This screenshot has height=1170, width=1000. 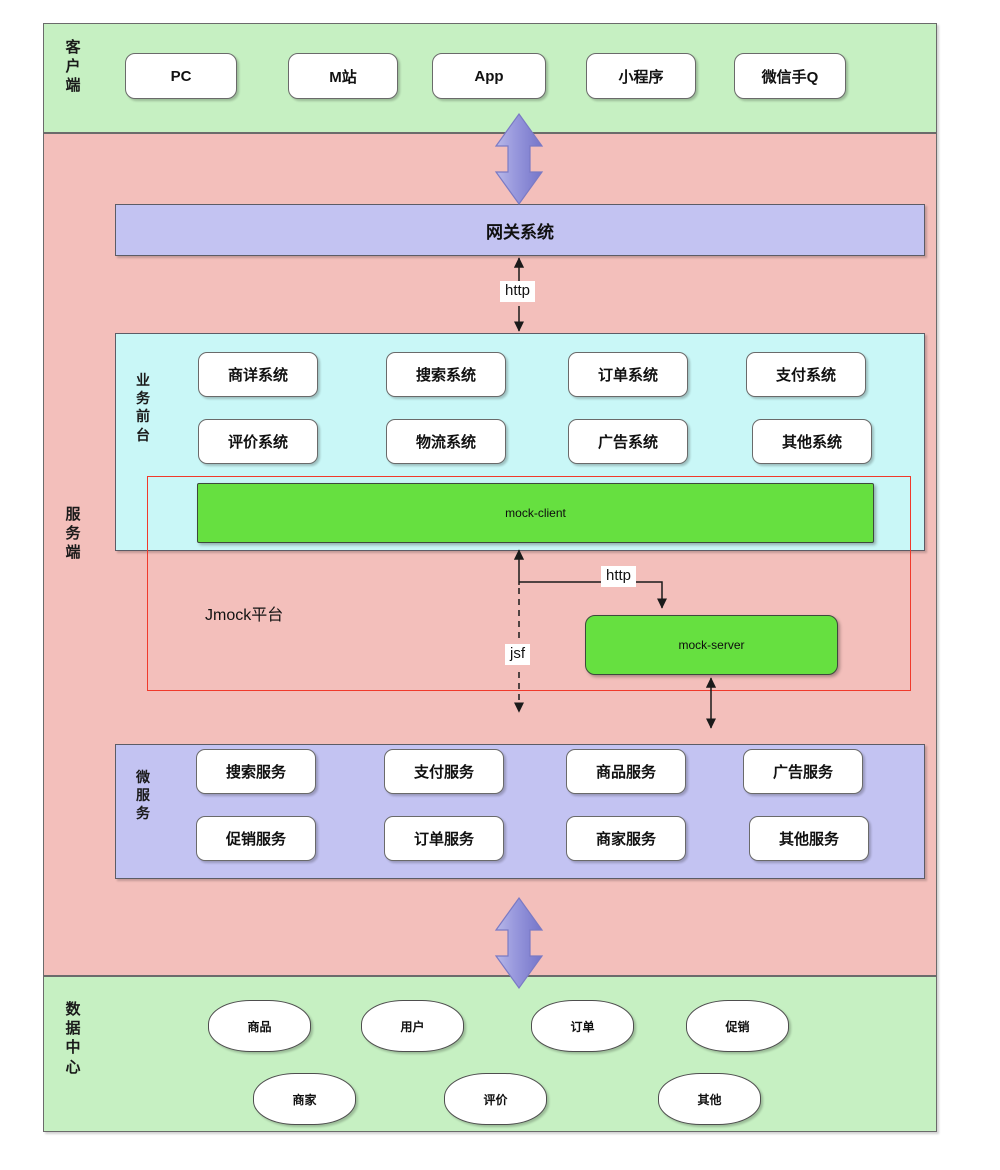 What do you see at coordinates (143, 813) in the screenshot?
I see `microservice-label-char: 务` at bounding box center [143, 813].